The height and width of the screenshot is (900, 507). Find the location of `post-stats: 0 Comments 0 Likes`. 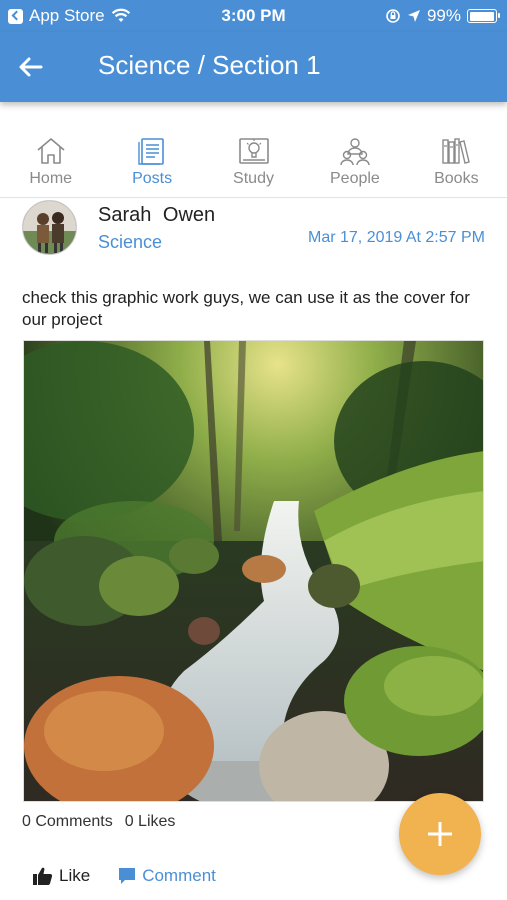

post-stats: 0 Comments 0 Likes is located at coordinates (98, 822).